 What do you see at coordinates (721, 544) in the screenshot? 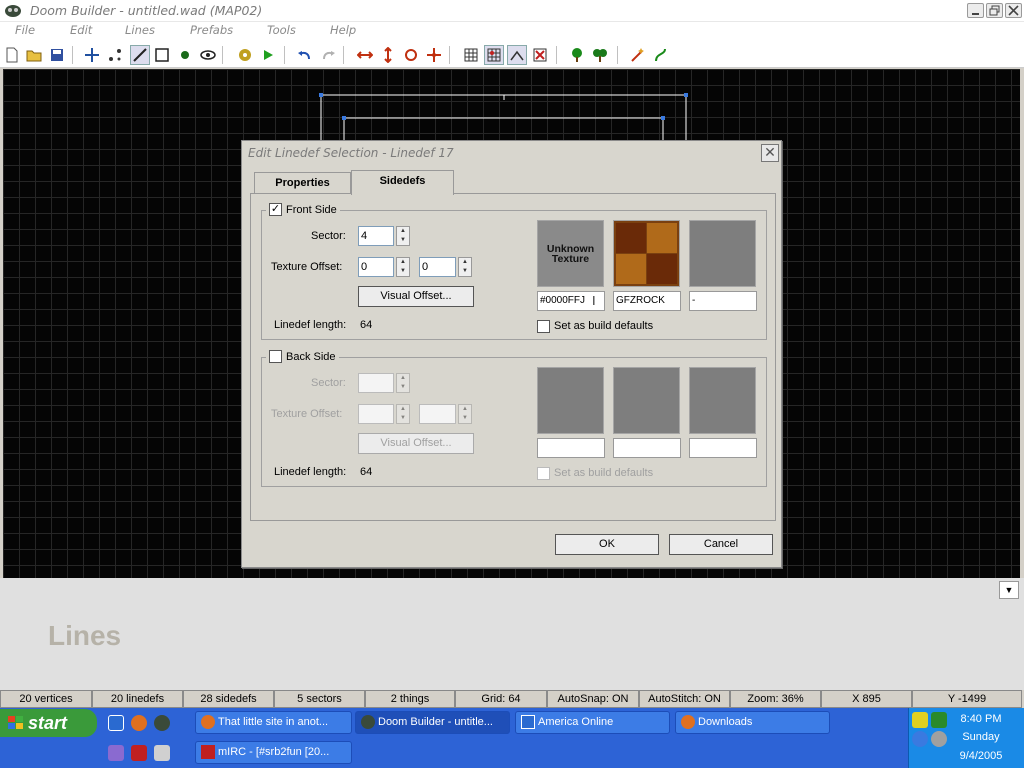
I see `cancel-button: Cancel` at bounding box center [721, 544].